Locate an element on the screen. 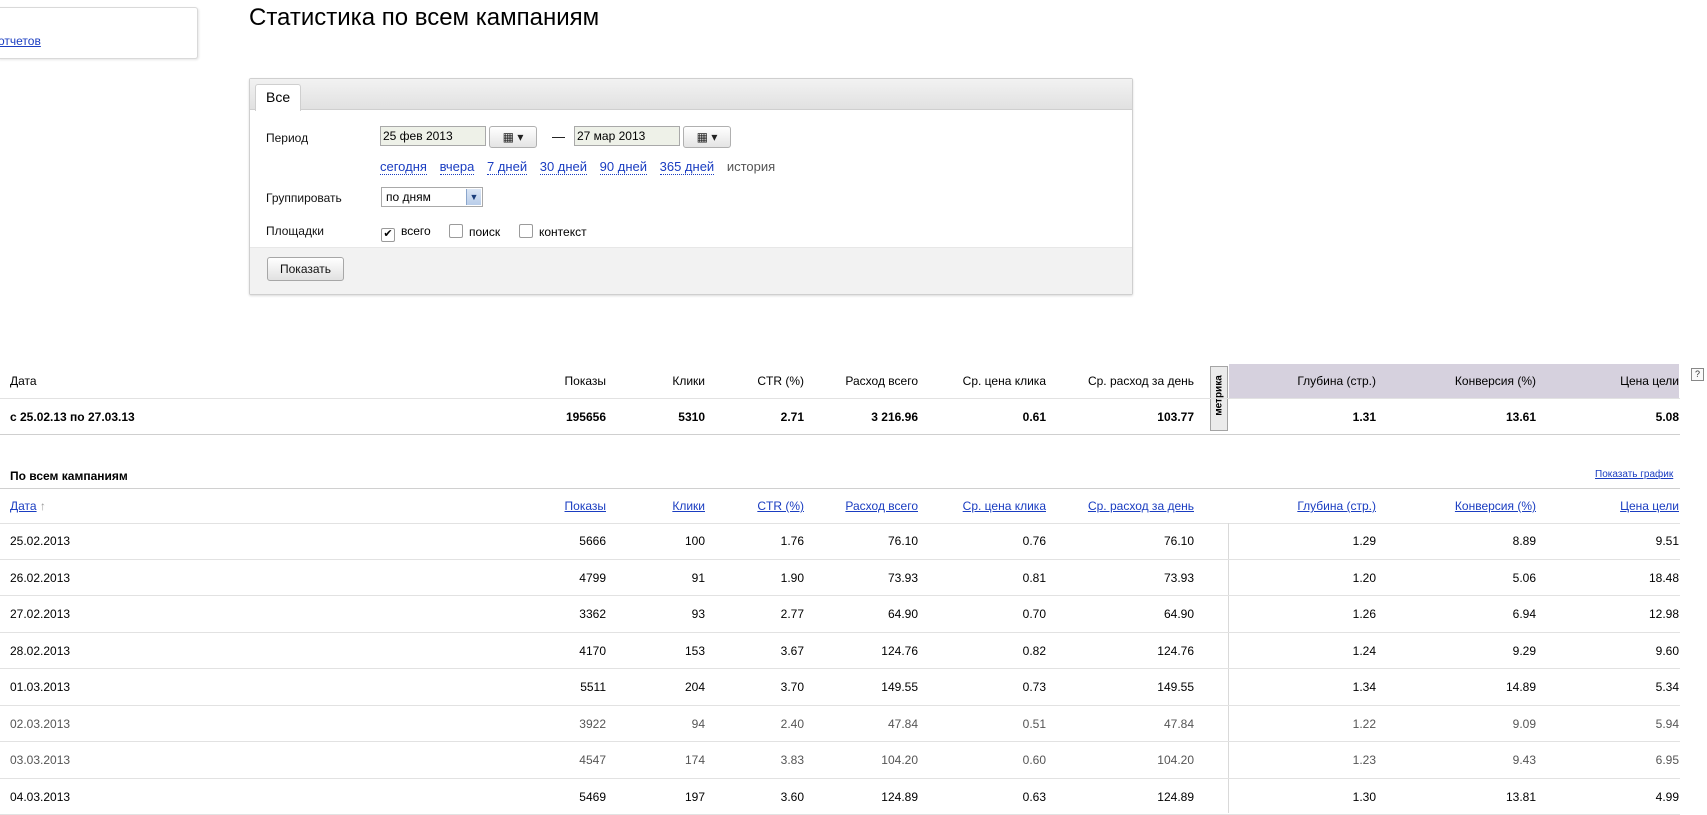 Image resolution: width=1707 pixels, height=815 pixels. platform-all-checkbox: ✔всего is located at coordinates (406, 233).